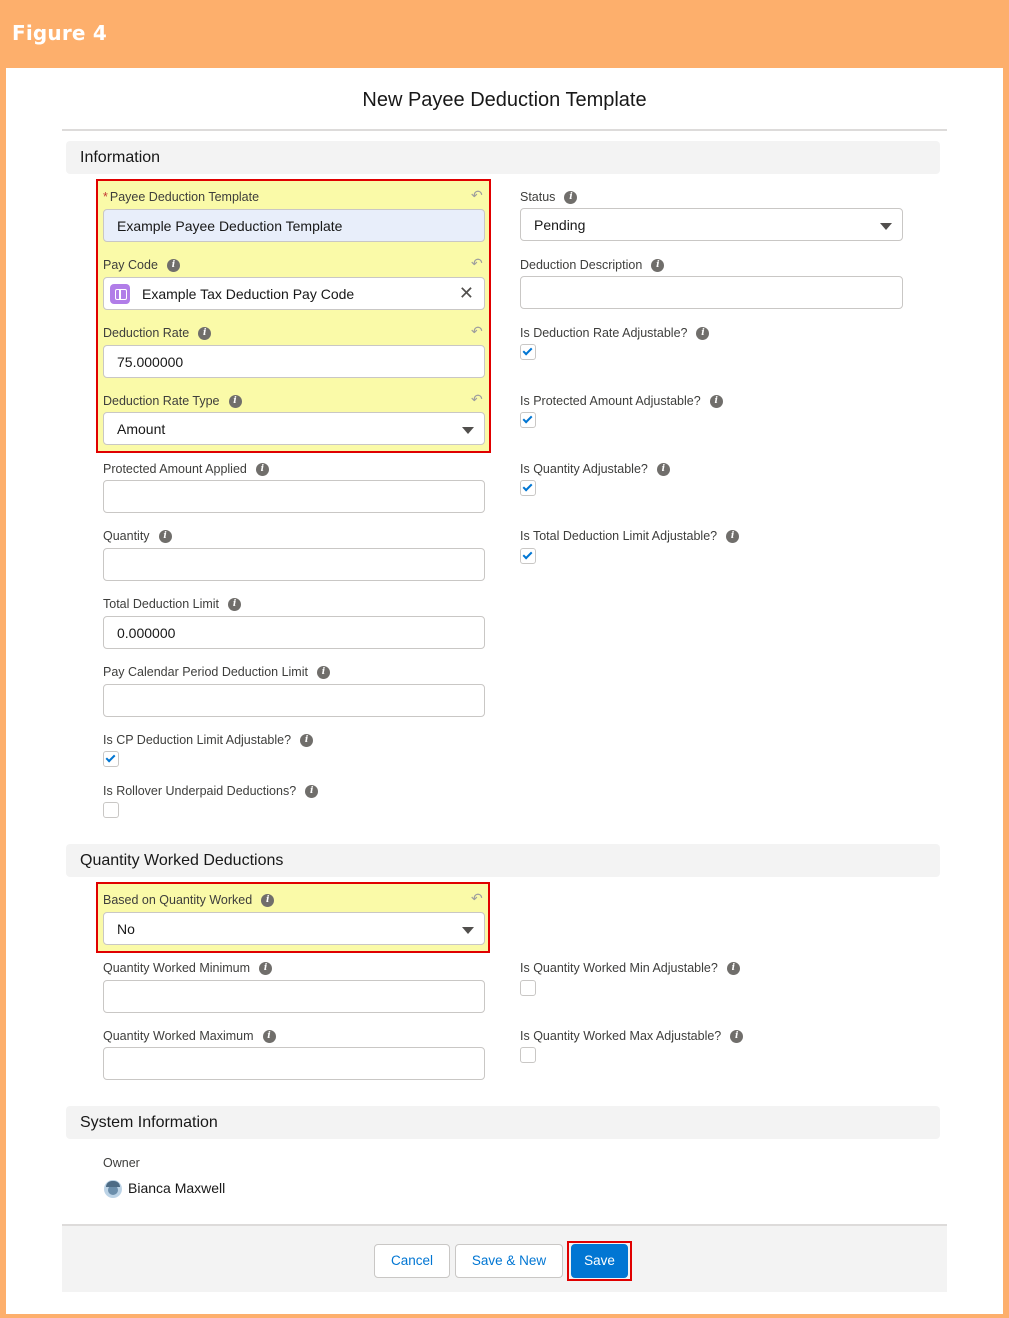 The height and width of the screenshot is (1318, 1009). Describe the element at coordinates (630, 968) in the screenshot. I see `qw-min-adjustable-label: Is Quantity Worked Min Adjustable? i` at that location.